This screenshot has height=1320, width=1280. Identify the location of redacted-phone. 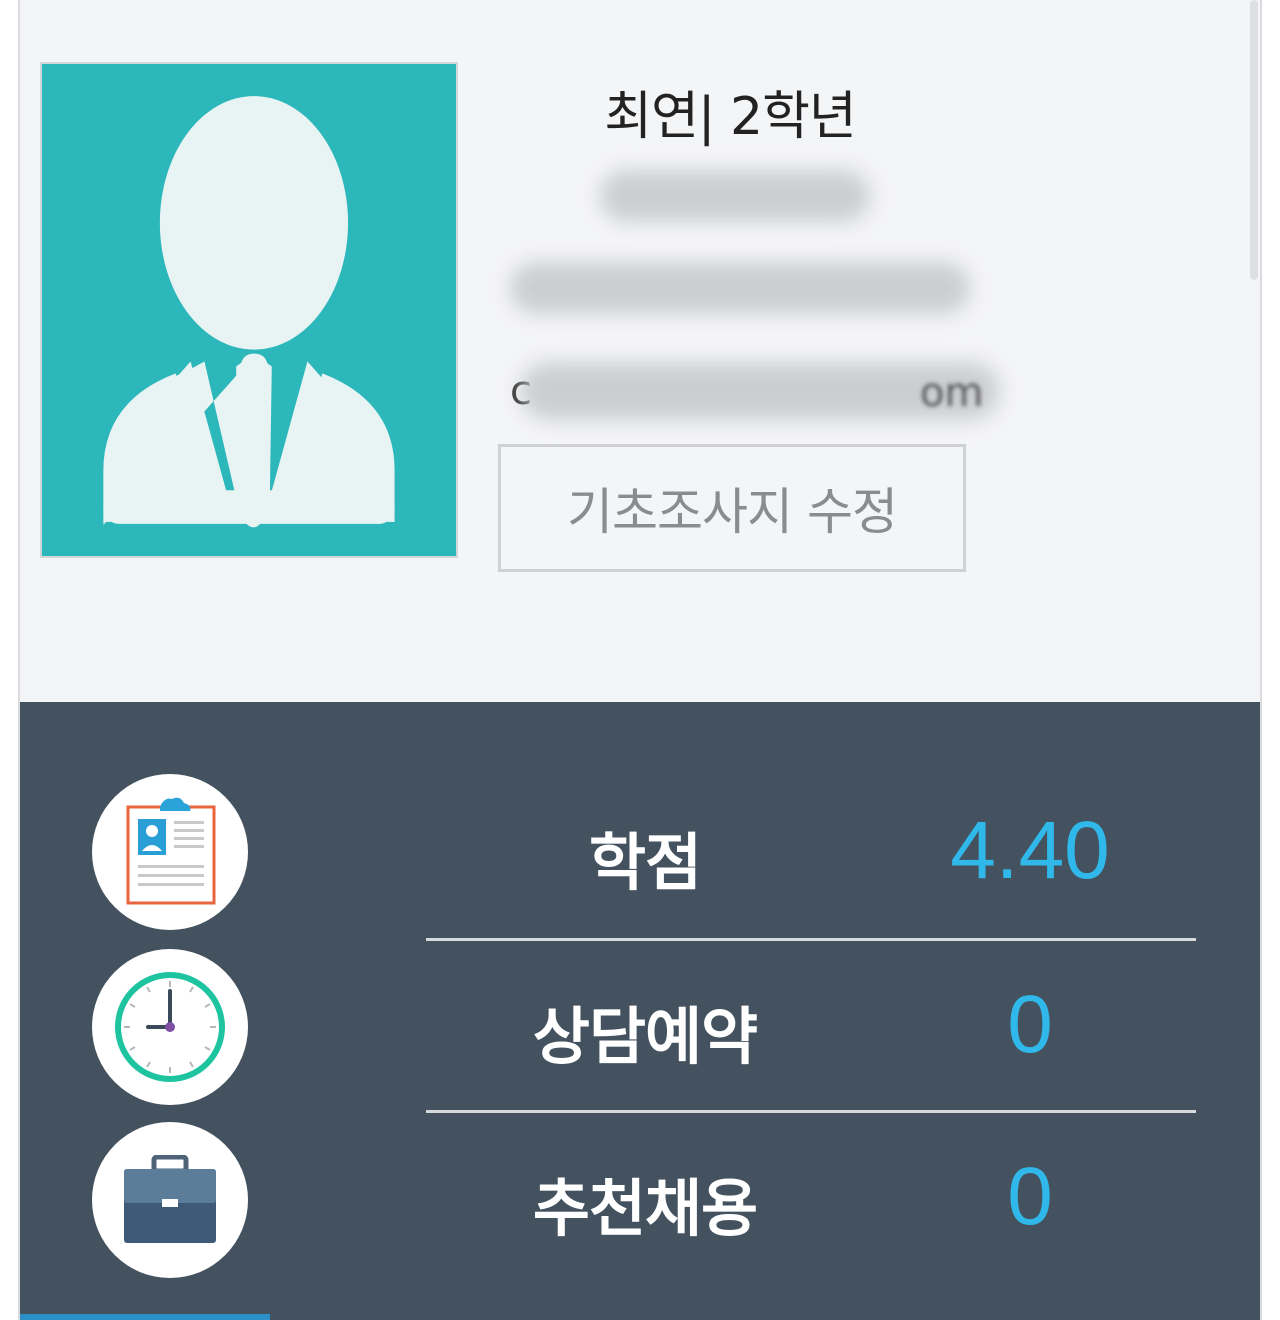
(740, 288).